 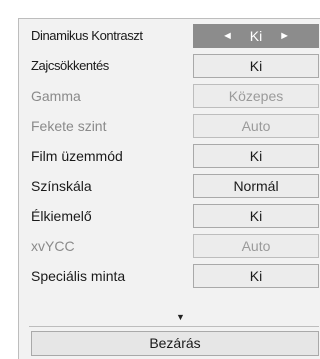 What do you see at coordinates (87, 35) in the screenshot?
I see `setting-label: Dinamikus Kontraszt` at bounding box center [87, 35].